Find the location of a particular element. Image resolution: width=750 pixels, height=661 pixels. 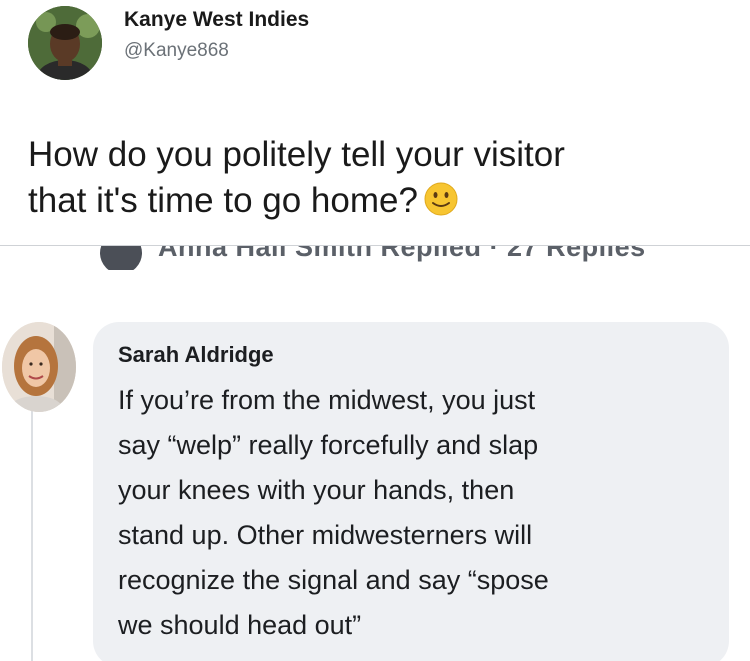

comment-text-line: recognize the signal and say “spose is located at coordinates (333, 580).